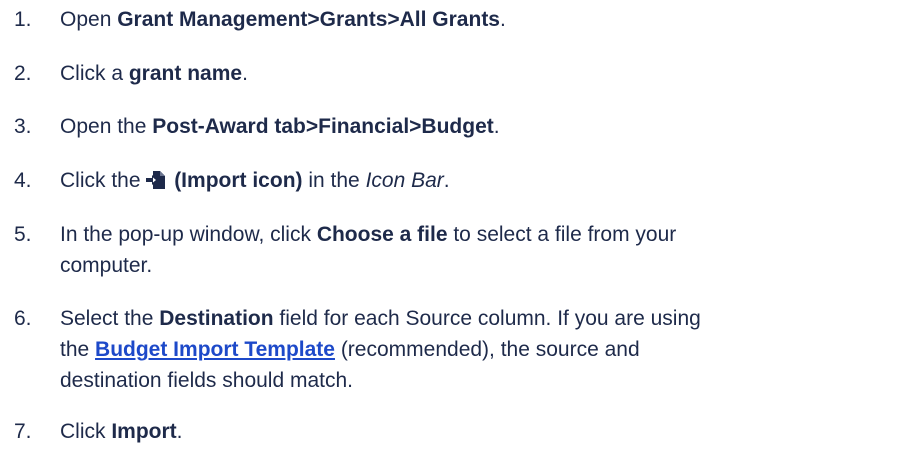  I want to click on italic-text: Icon Bar, so click(404, 180).